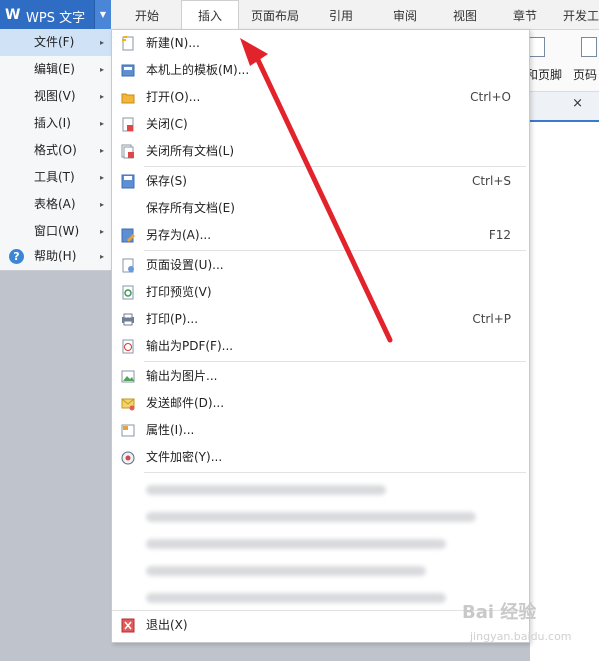  I want to click on arrow-head, so click(254, 52).